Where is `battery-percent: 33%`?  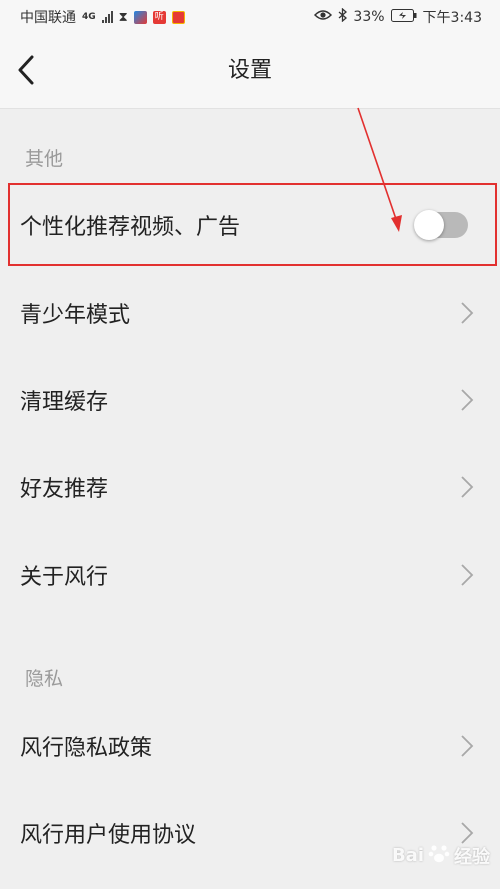
battery-percent: 33% is located at coordinates (369, 17).